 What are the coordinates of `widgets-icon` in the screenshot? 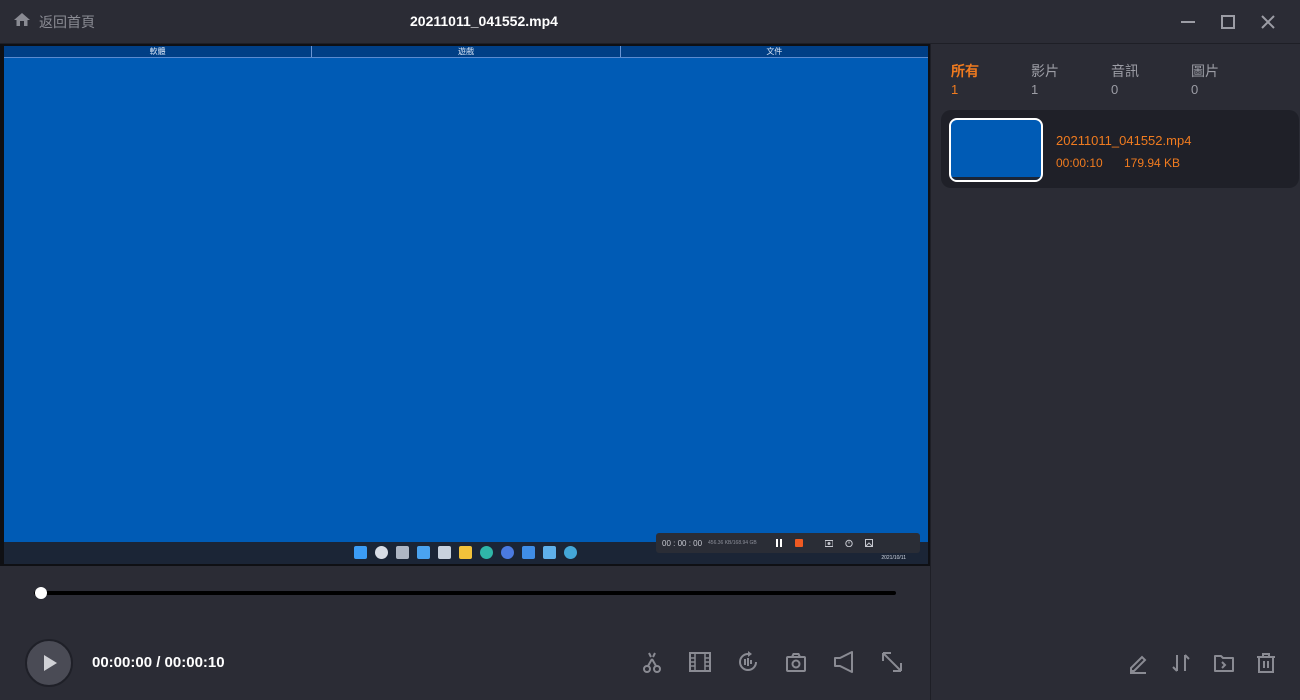 It's located at (423, 552).